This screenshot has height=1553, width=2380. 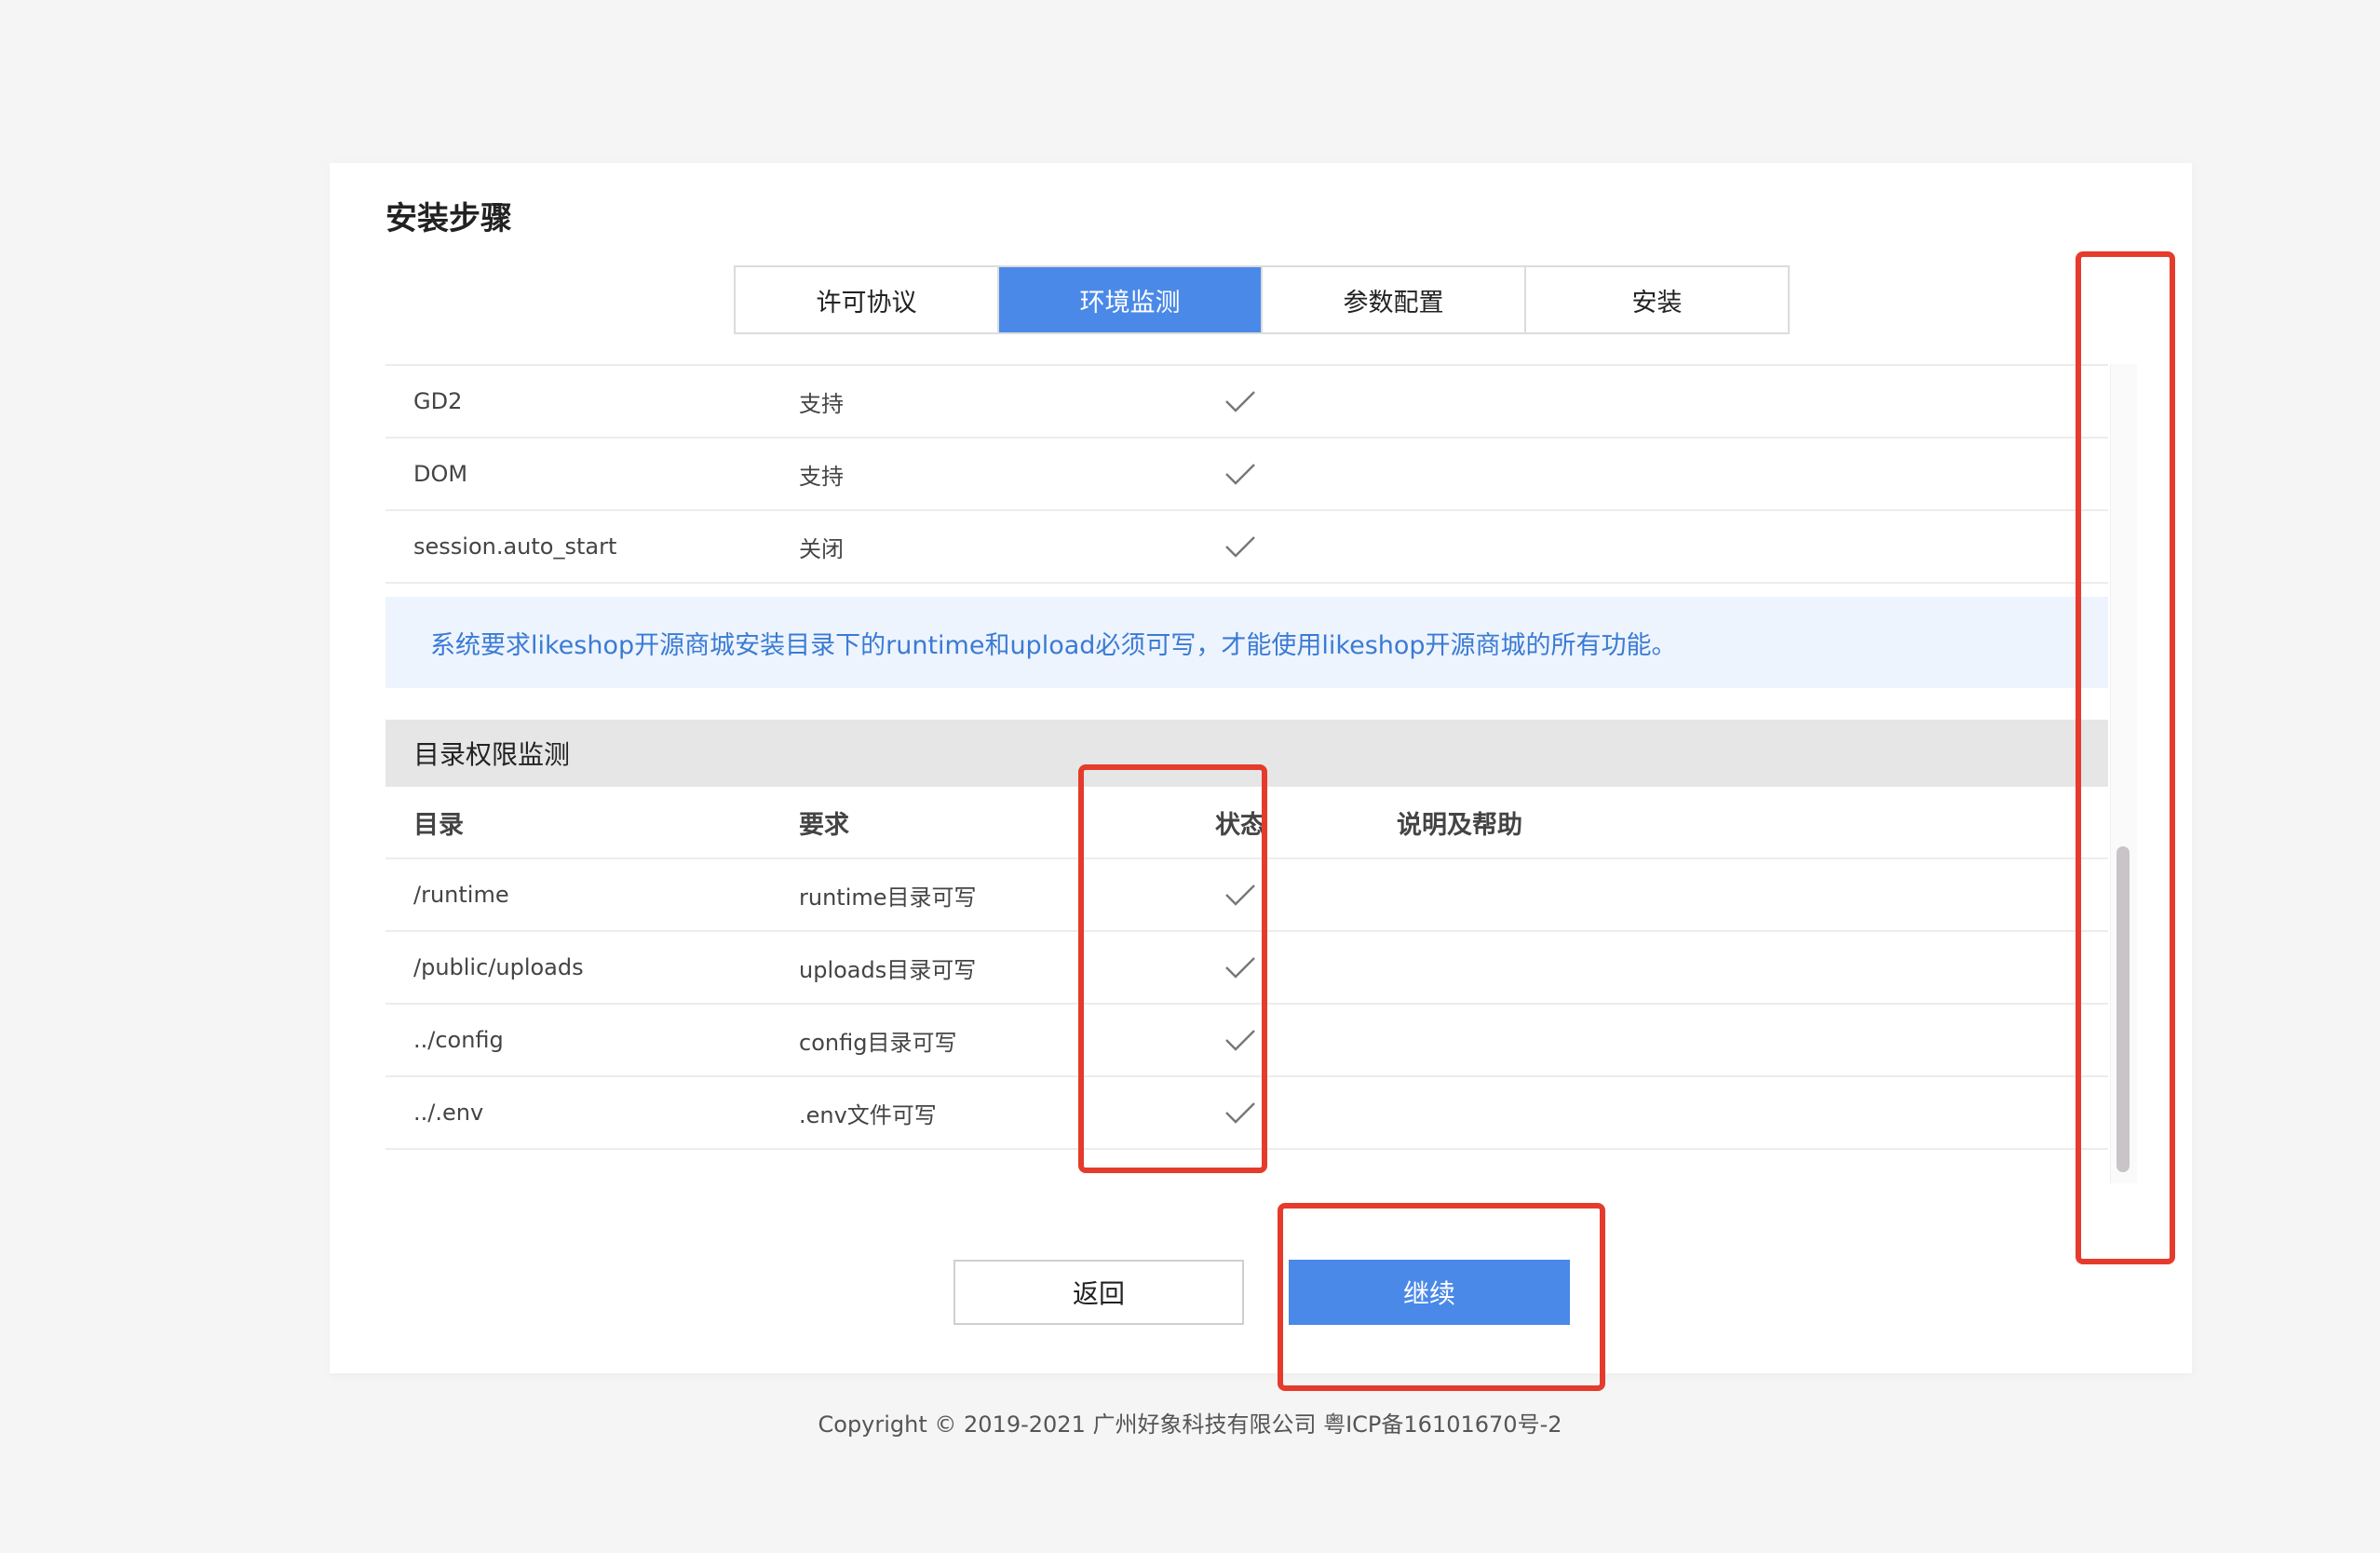 I want to click on table-row: ../.env .env文件可写, so click(x=1246, y=1113).